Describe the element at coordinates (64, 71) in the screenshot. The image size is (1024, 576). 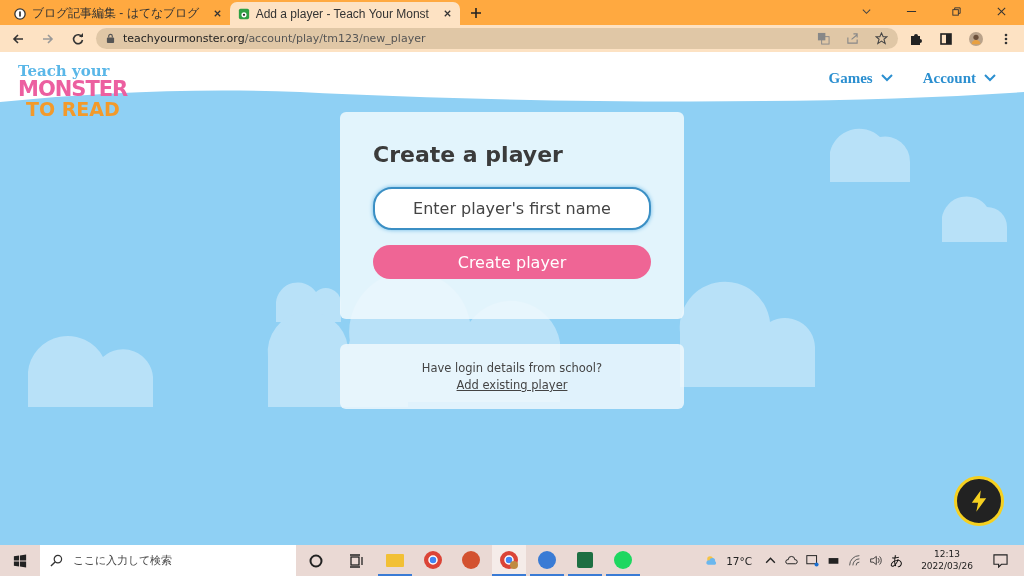
I see `logo-text: Teach your` at that location.